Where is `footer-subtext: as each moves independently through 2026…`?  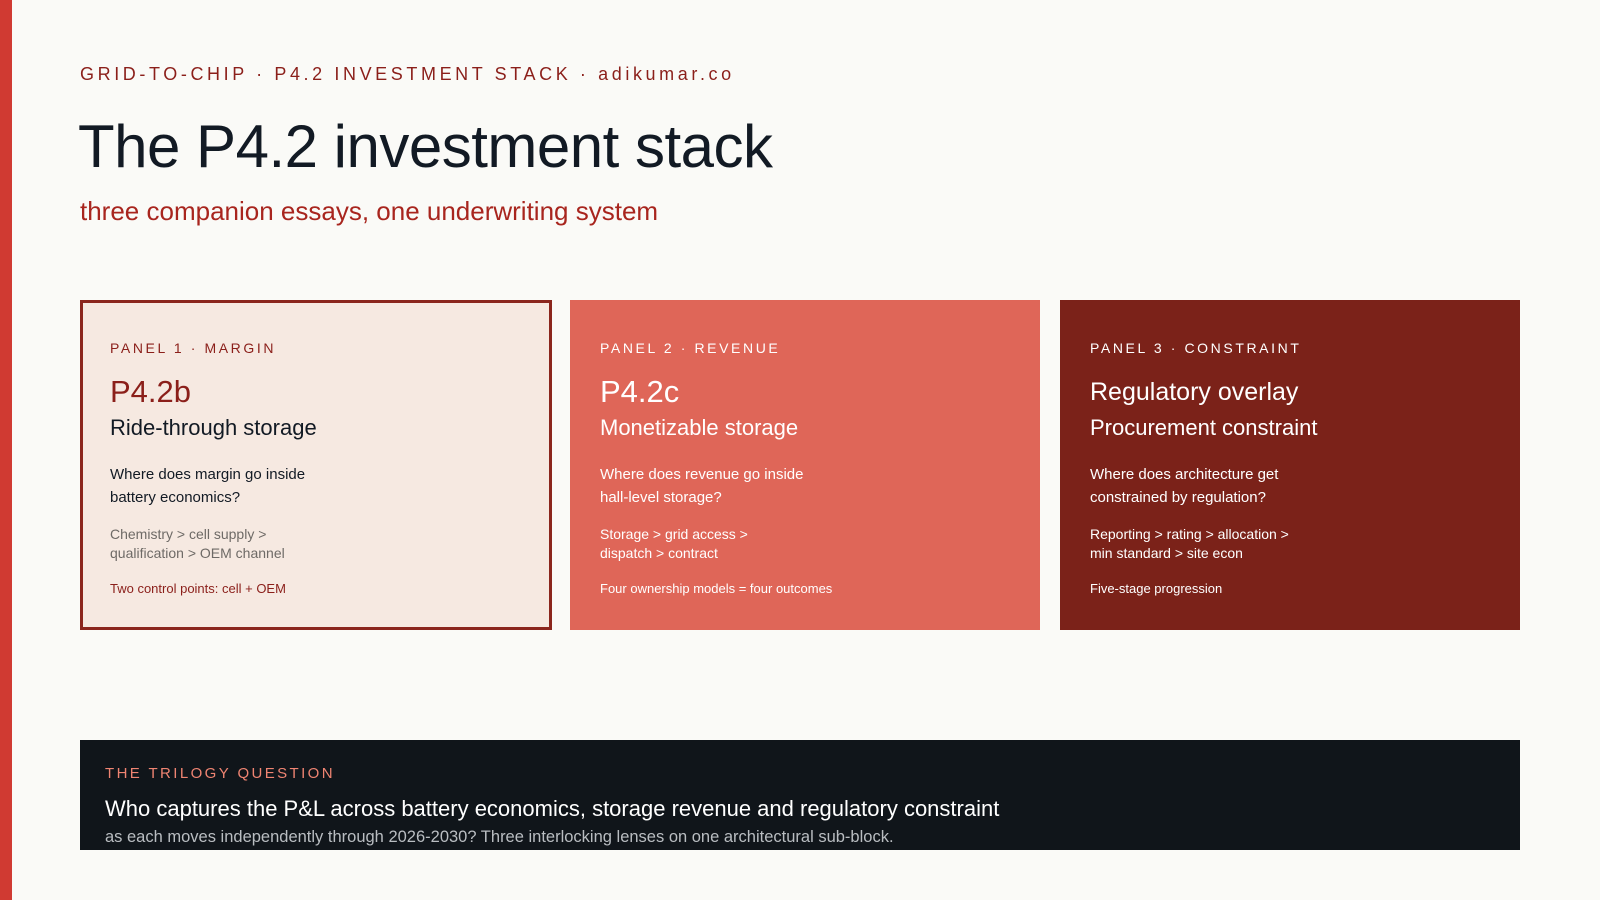 footer-subtext: as each moves independently through 2026… is located at coordinates (499, 837).